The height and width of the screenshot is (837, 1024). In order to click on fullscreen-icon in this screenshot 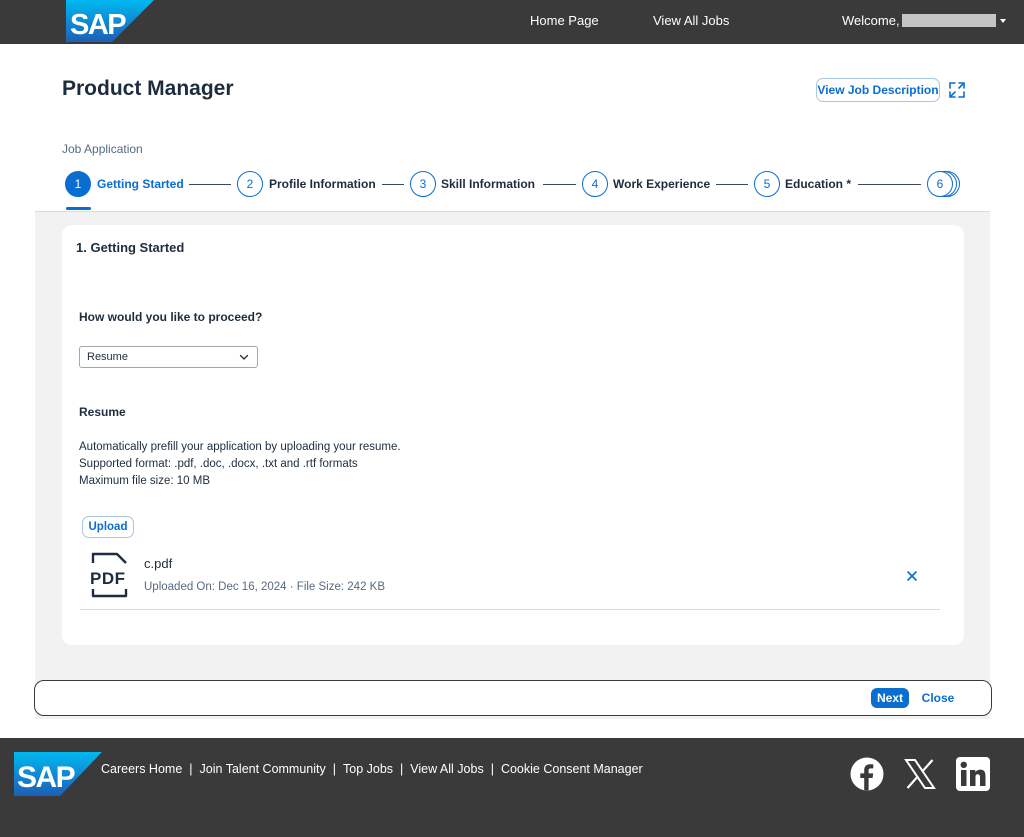, I will do `click(957, 90)`.